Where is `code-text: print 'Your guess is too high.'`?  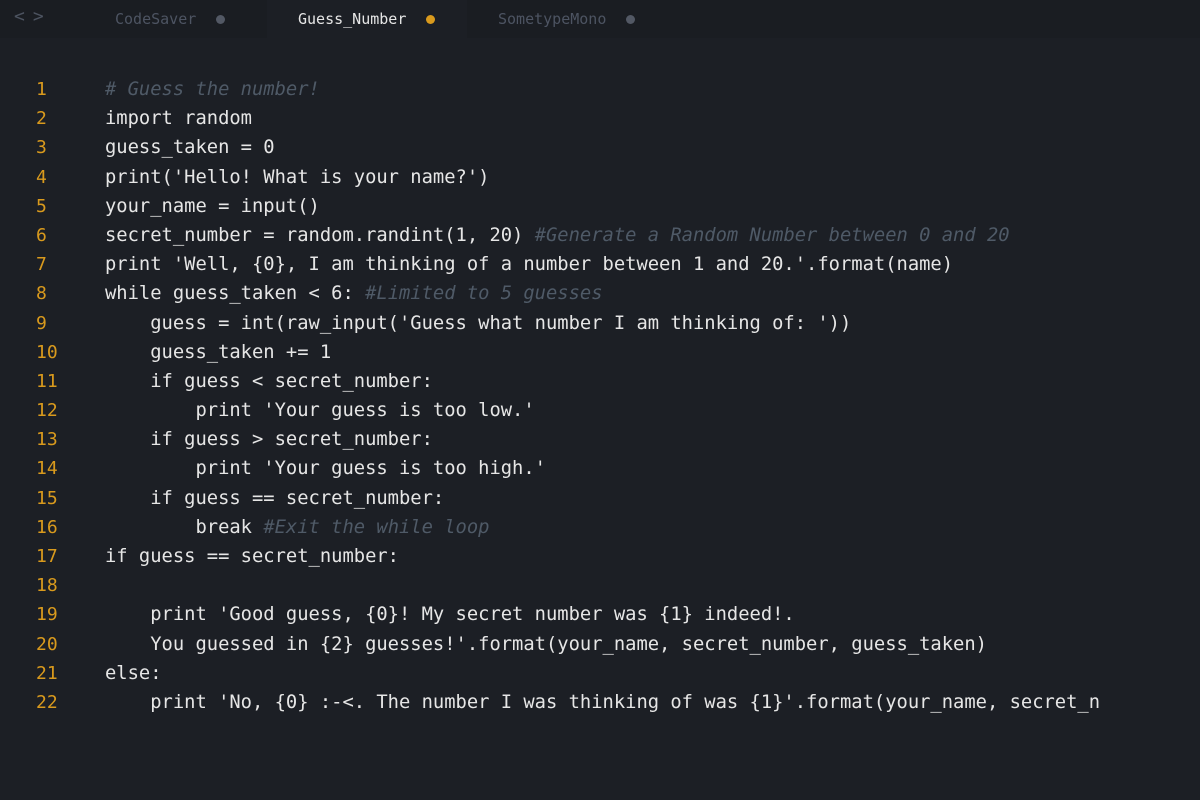 code-text: print 'Your guess is too high.' is located at coordinates (325, 468).